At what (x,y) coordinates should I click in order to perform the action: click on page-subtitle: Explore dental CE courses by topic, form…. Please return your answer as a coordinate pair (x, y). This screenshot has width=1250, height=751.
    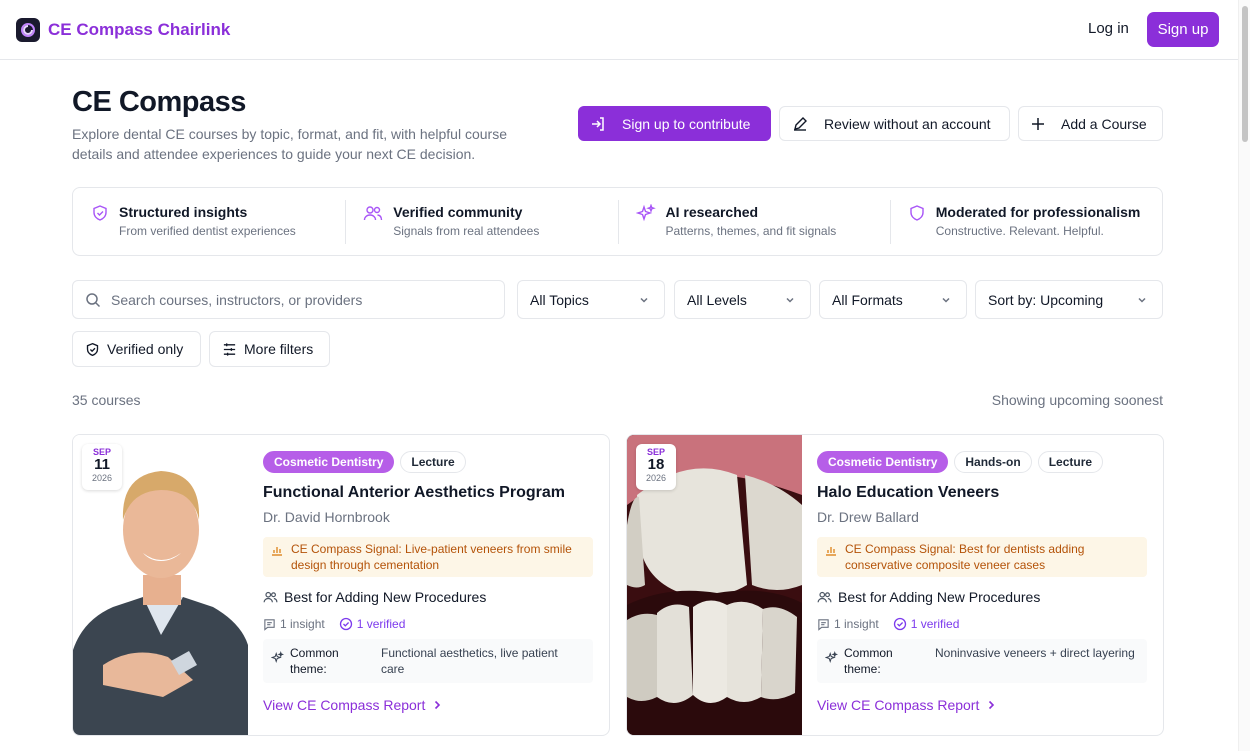
    Looking at the image, I should click on (289, 144).